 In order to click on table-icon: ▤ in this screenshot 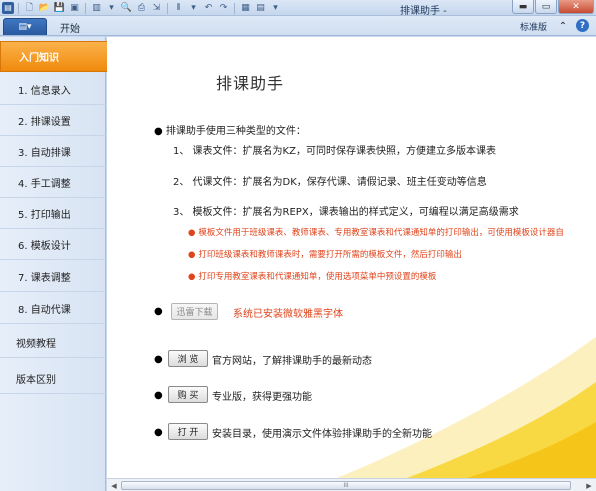, I will do `click(260, 8)`.